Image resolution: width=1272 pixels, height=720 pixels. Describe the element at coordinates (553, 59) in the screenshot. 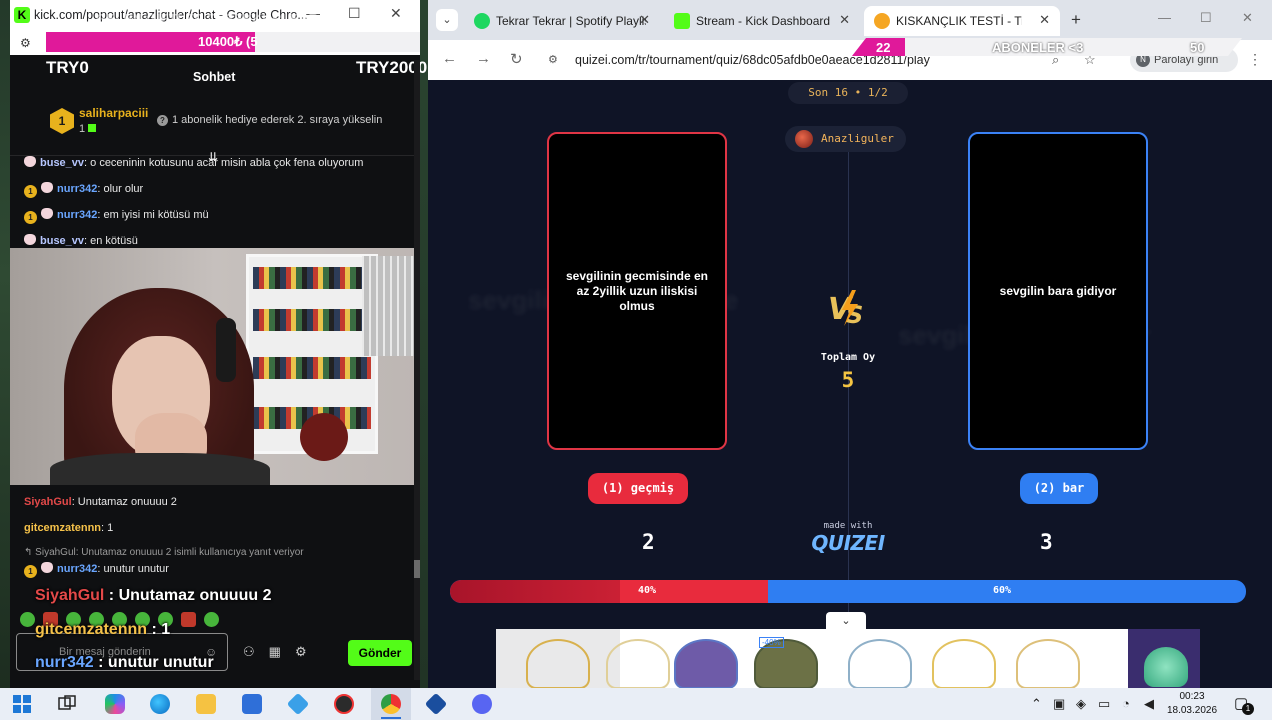

I see `site-info-icon: ⚙` at that location.